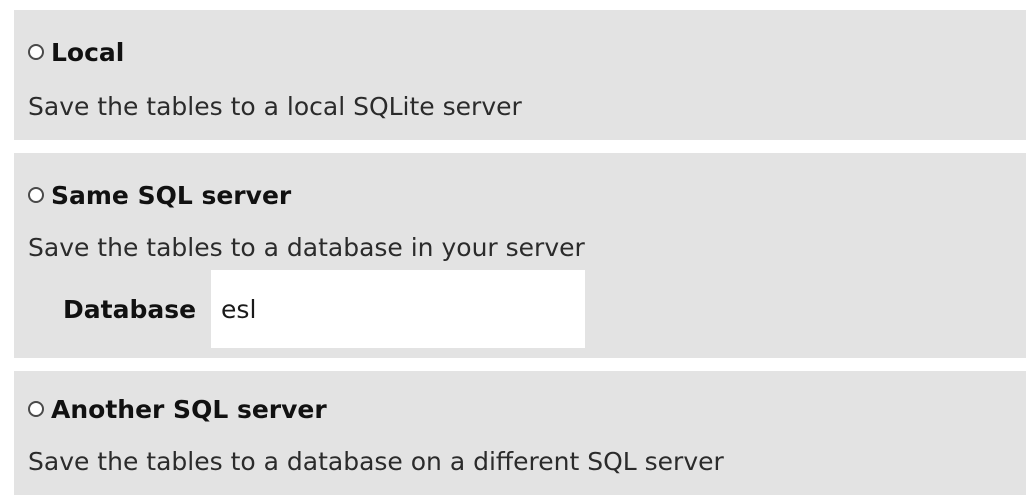 This screenshot has height=495, width=1026. What do you see at coordinates (130, 309) in the screenshot?
I see `database-field-label: Database` at bounding box center [130, 309].